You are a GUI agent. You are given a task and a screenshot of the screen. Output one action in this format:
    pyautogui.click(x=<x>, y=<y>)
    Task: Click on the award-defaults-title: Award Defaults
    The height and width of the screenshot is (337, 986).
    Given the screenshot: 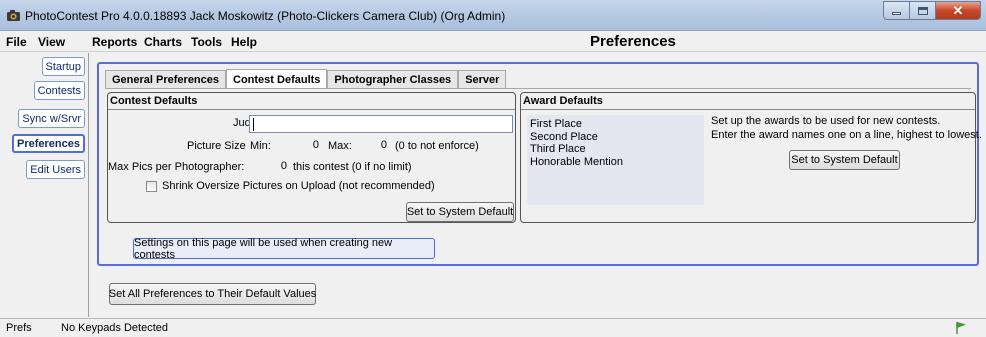 What is the action you would take?
    pyautogui.click(x=563, y=101)
    